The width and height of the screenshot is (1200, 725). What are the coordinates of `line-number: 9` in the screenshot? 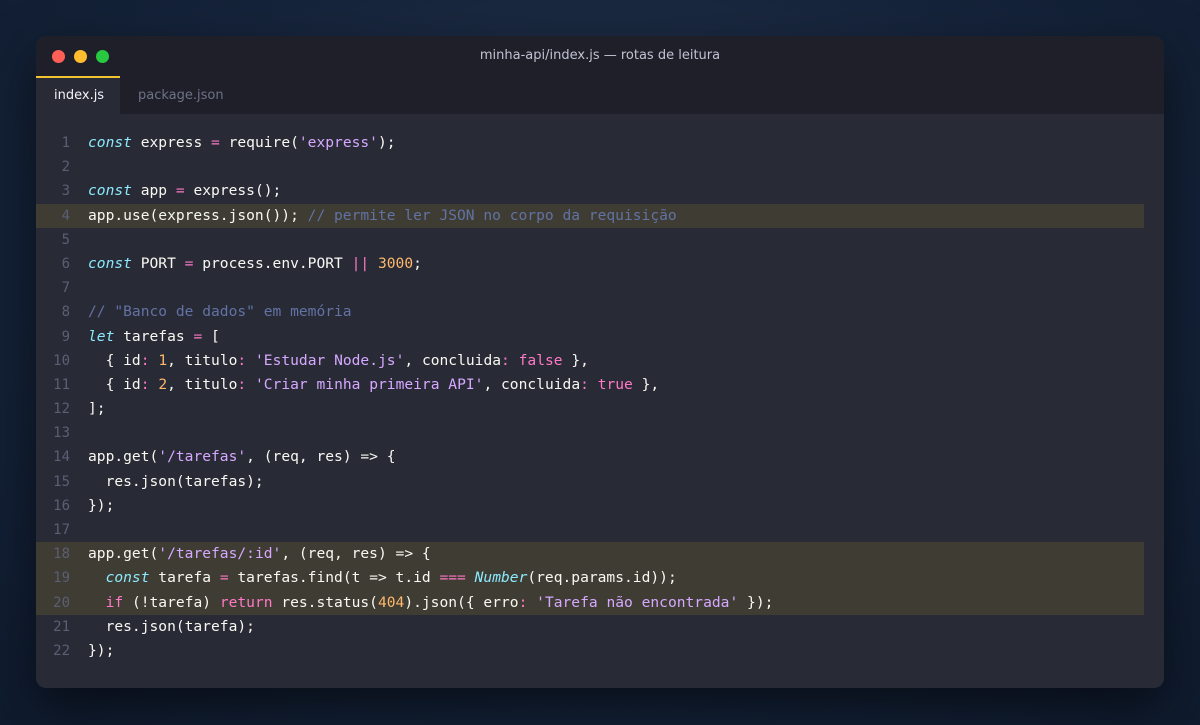 It's located at (65, 336).